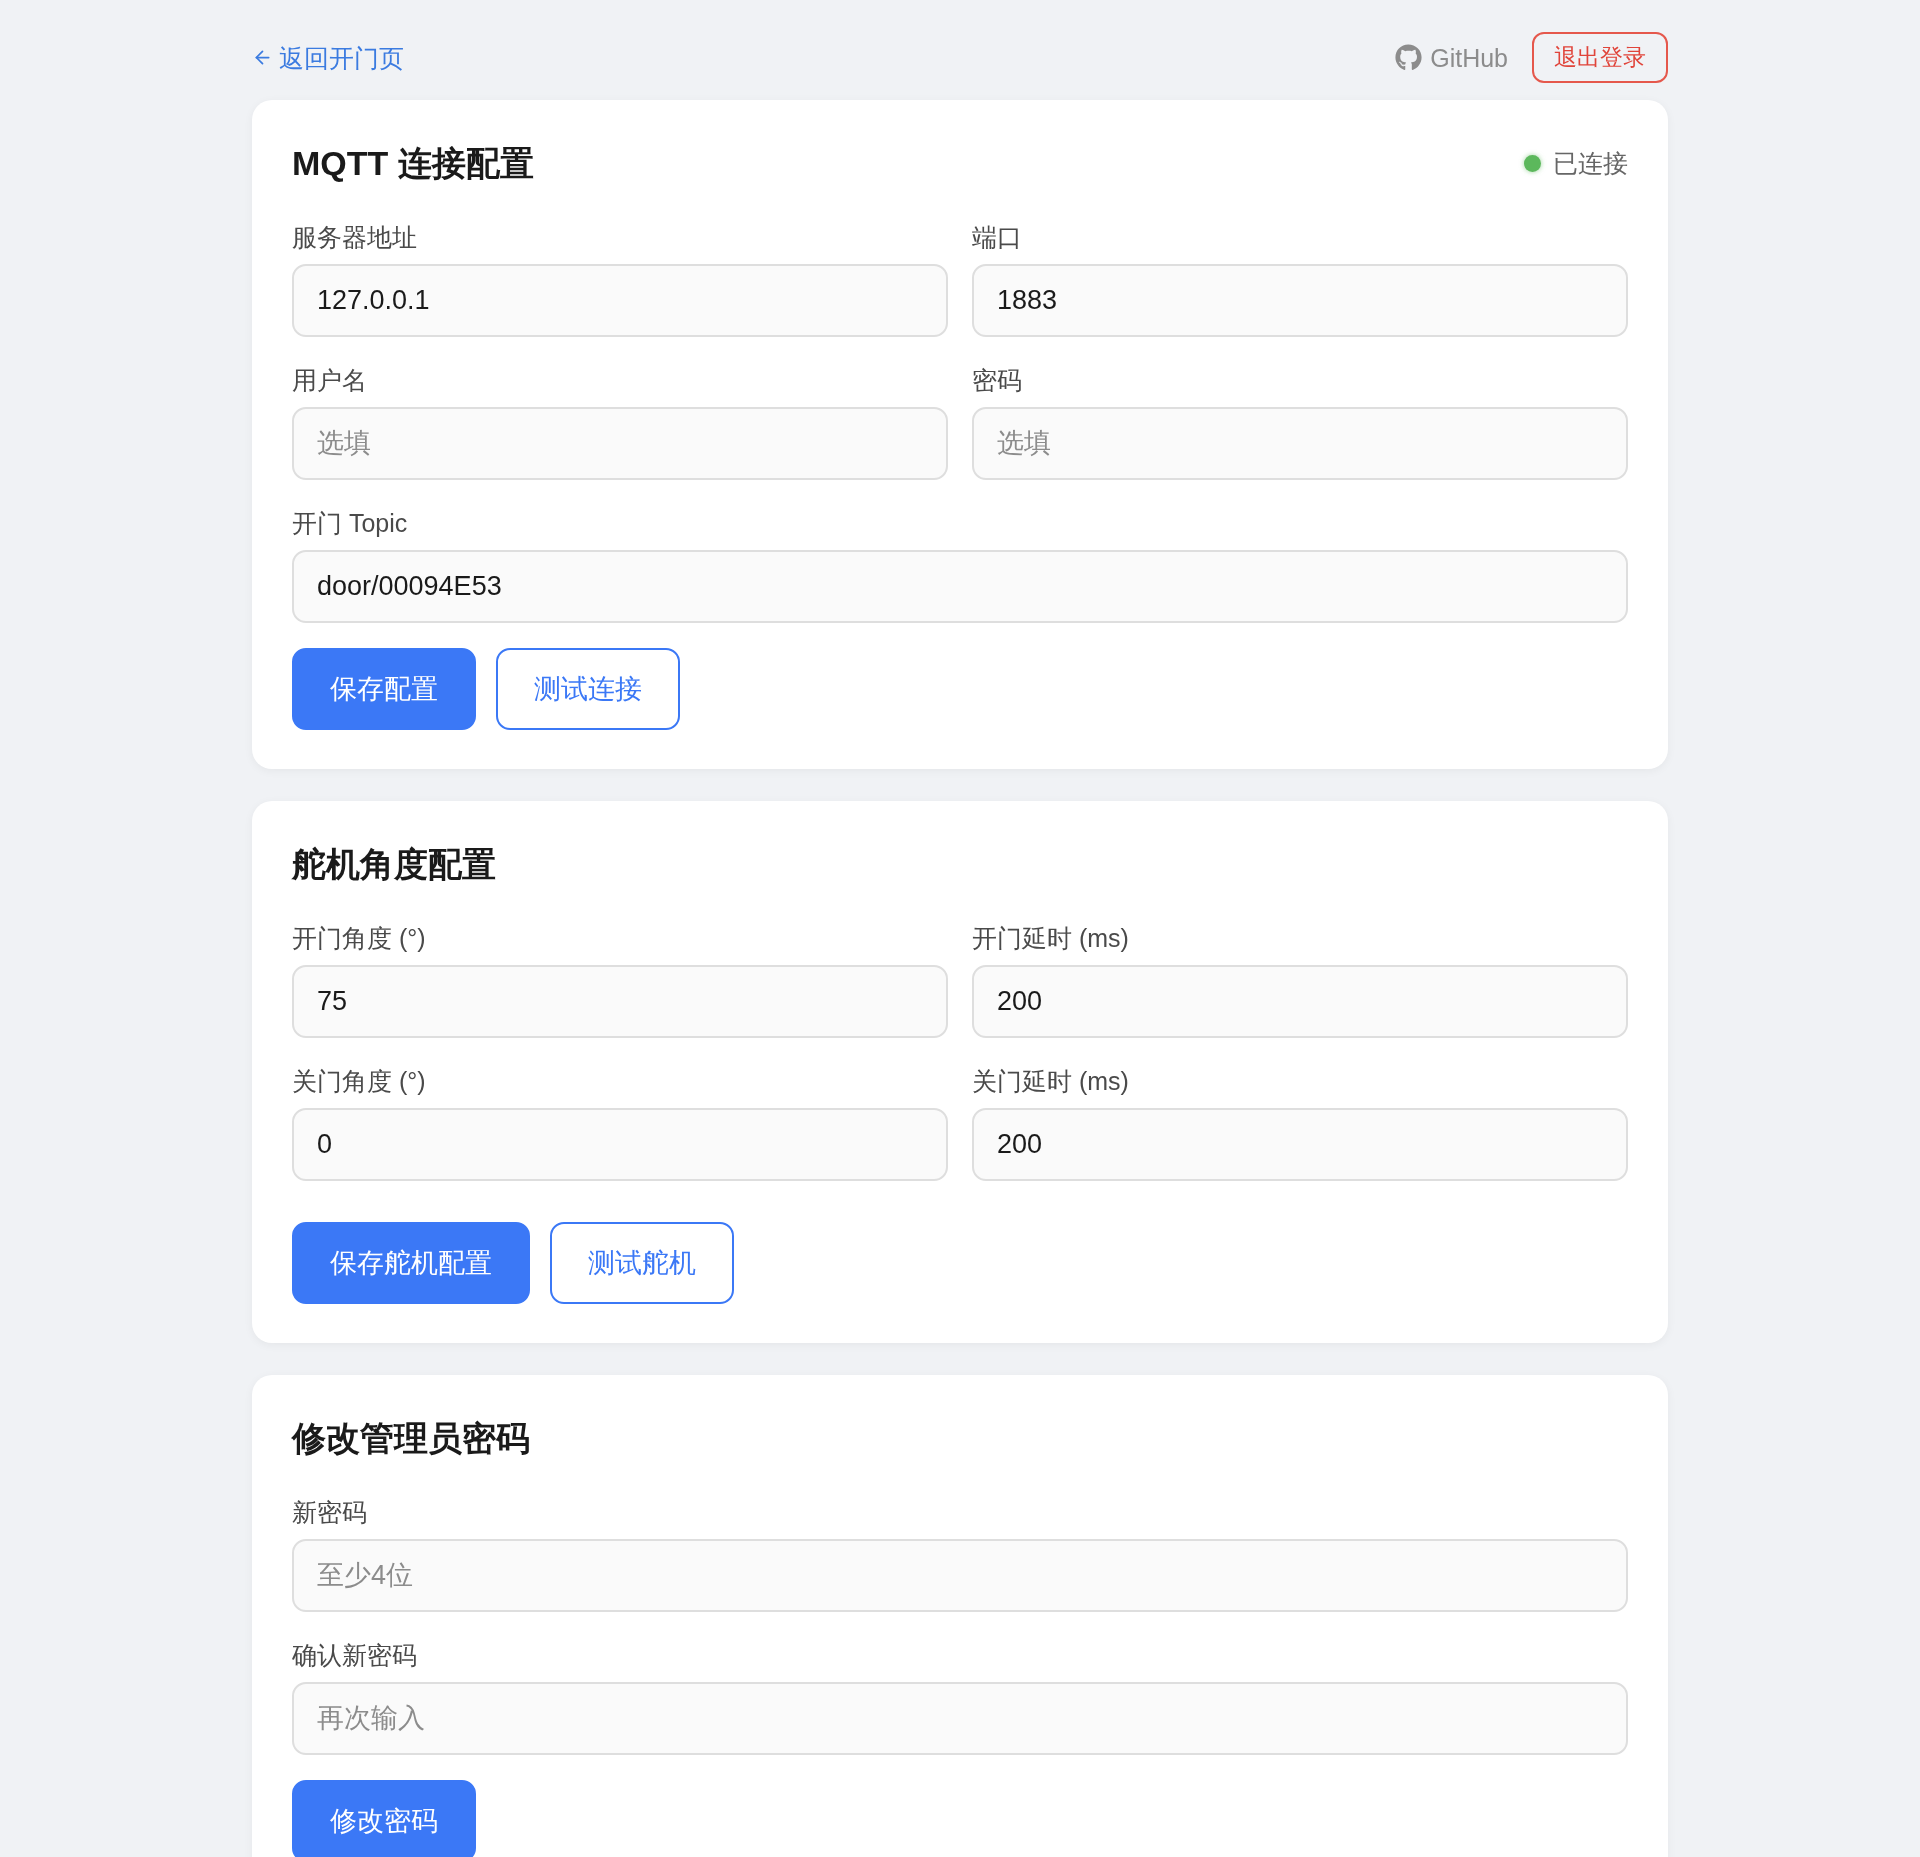 This screenshot has height=1857, width=1920. I want to click on back-link: 返回开门页, so click(328, 57).